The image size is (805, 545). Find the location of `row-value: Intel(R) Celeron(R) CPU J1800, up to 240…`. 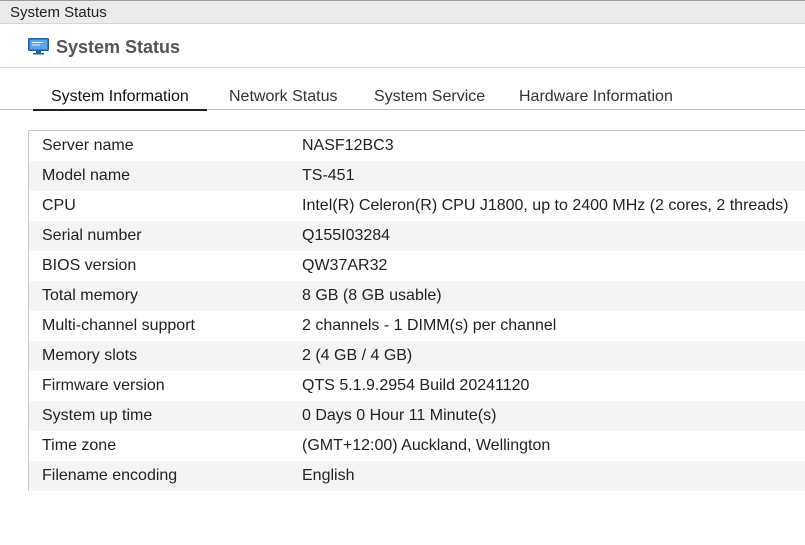

row-value: Intel(R) Celeron(R) CPU J1800, up to 240… is located at coordinates (545, 205).